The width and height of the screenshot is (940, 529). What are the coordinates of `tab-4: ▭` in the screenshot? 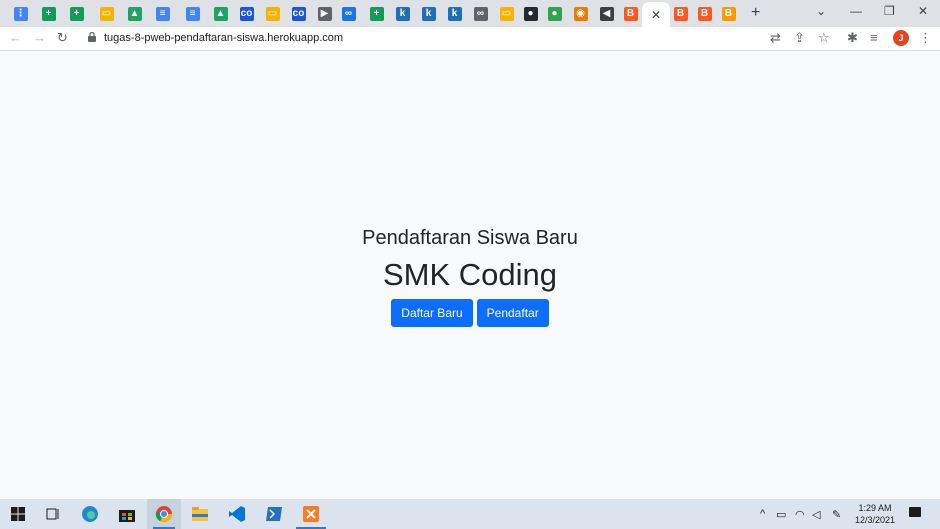 It's located at (106, 14).